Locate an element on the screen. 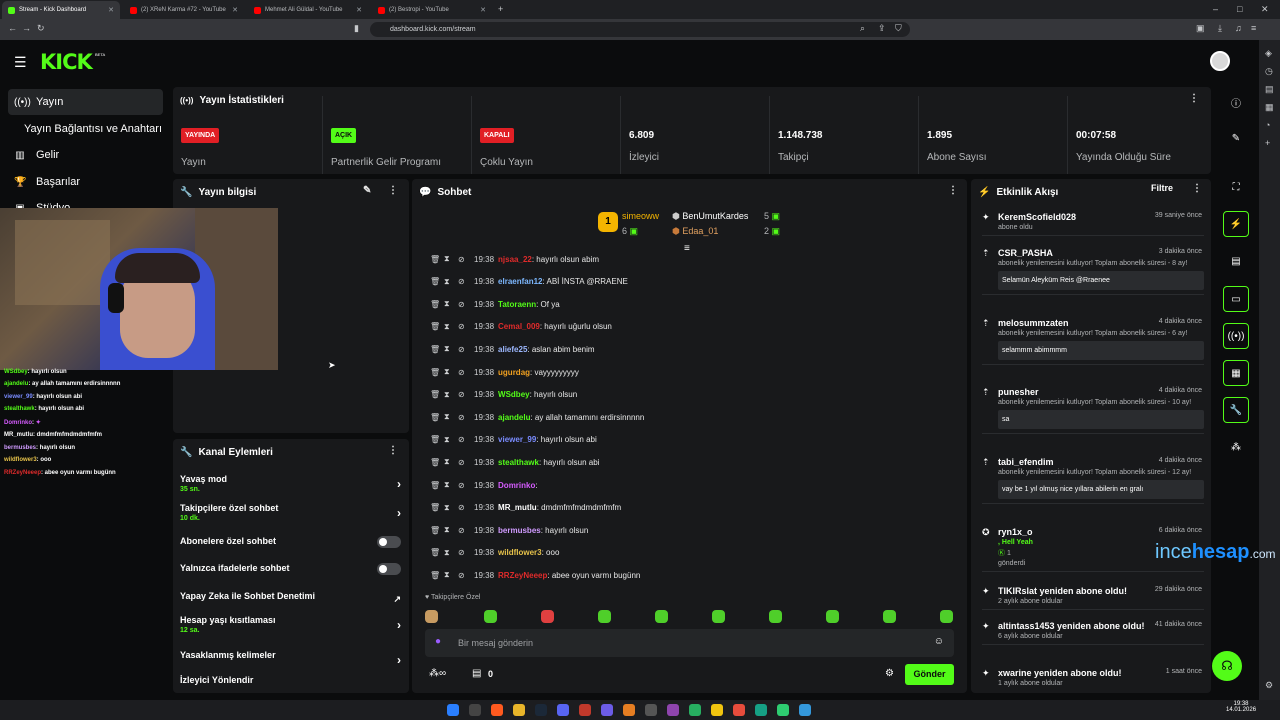  back-icon: ← is located at coordinates (12, 28).